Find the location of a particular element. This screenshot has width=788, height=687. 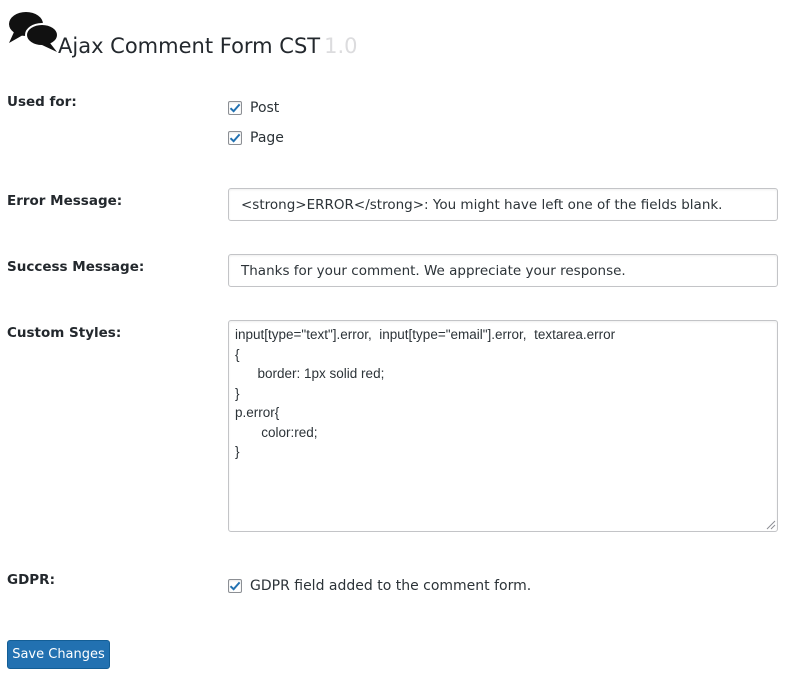

gdpr-option-label: GDPR field added to the comment form. is located at coordinates (391, 586).